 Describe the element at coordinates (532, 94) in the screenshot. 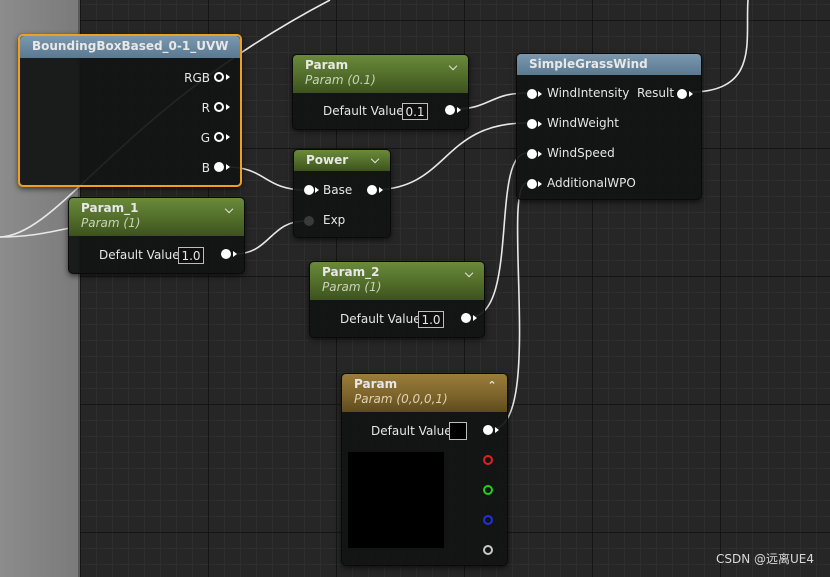

I see `input-pin-windintensity` at that location.